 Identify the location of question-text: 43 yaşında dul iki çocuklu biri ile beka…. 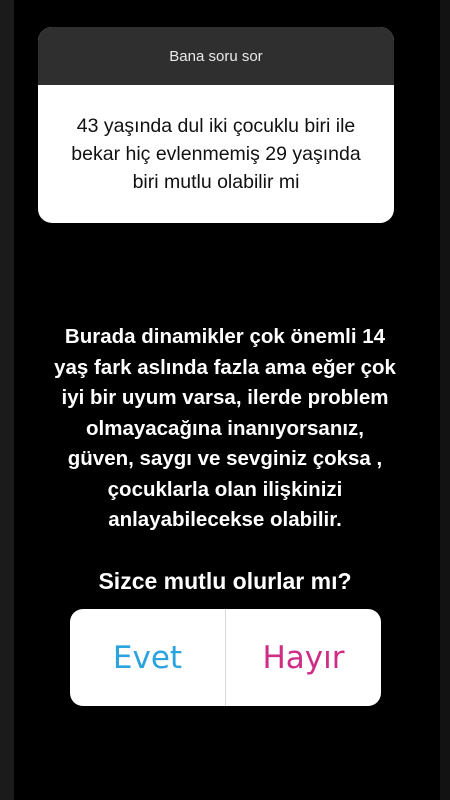
(216, 154).